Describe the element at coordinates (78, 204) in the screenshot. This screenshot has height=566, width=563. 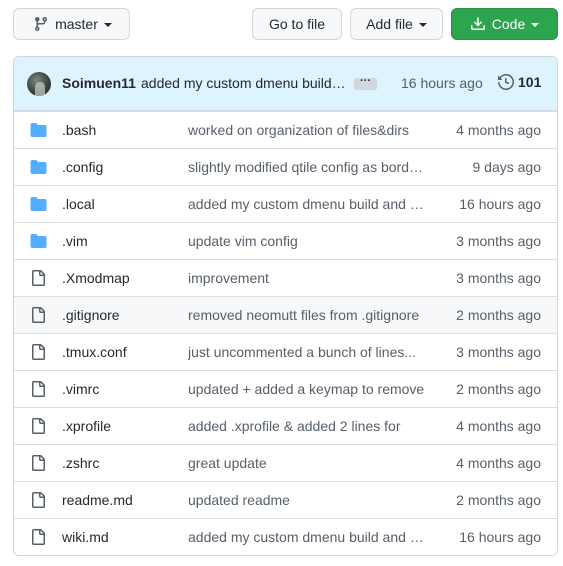
I see `file-name-link: .local` at that location.